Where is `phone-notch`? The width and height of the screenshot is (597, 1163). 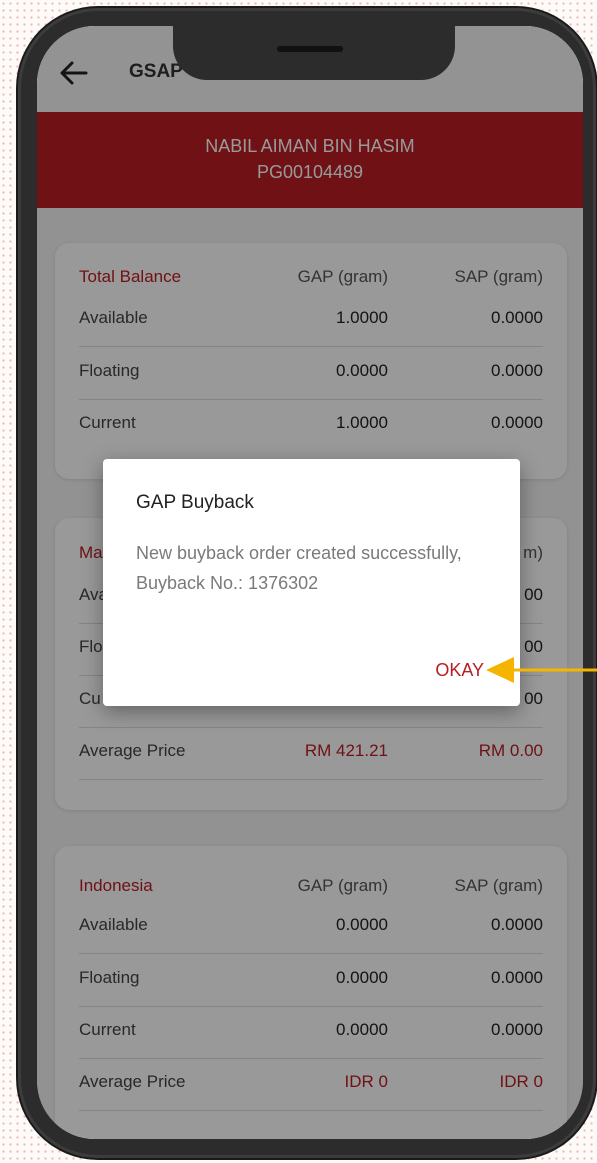 phone-notch is located at coordinates (314, 51).